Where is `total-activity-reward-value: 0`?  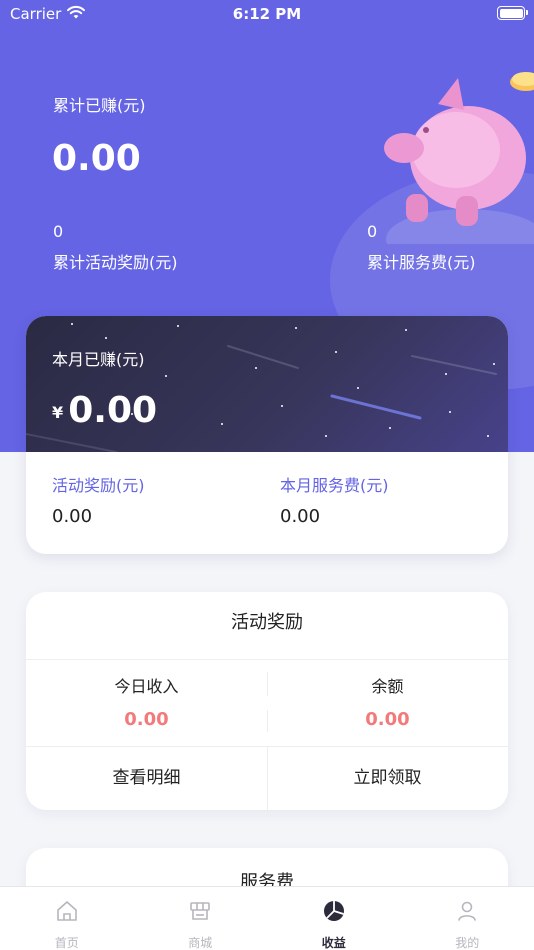 total-activity-reward-value: 0 is located at coordinates (58, 231).